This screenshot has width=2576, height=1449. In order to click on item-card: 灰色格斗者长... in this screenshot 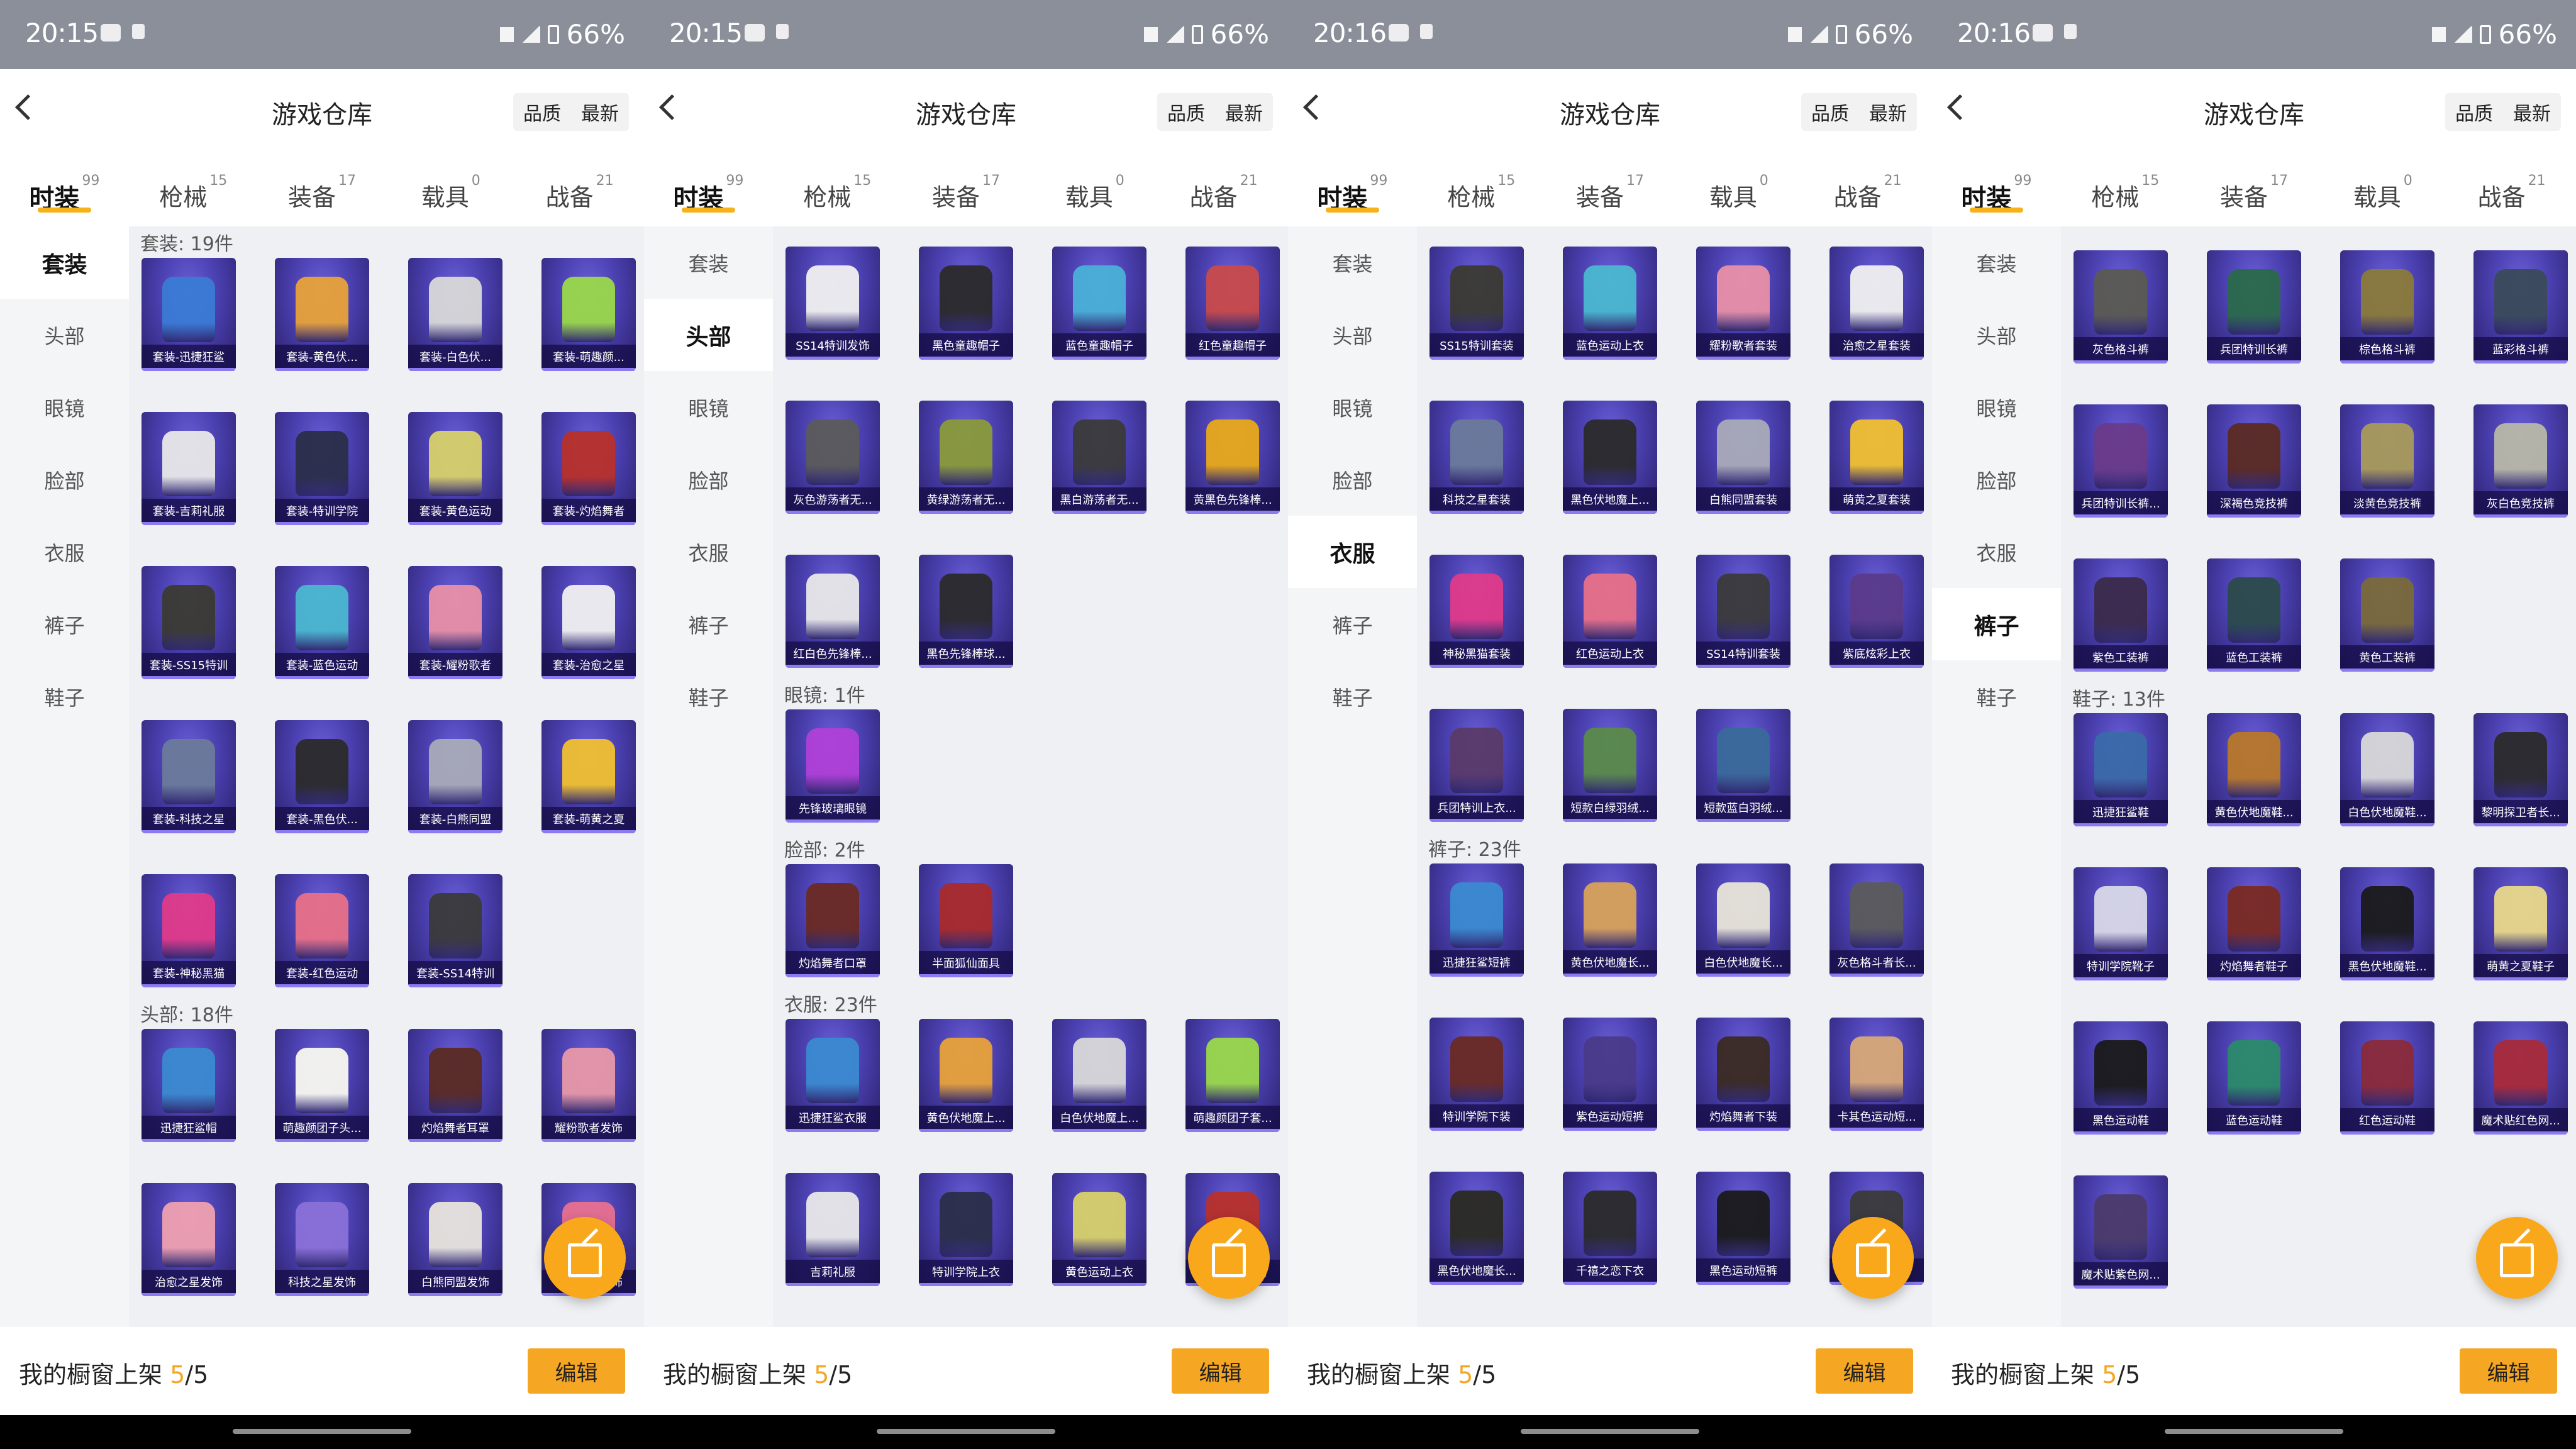, I will do `click(1876, 920)`.